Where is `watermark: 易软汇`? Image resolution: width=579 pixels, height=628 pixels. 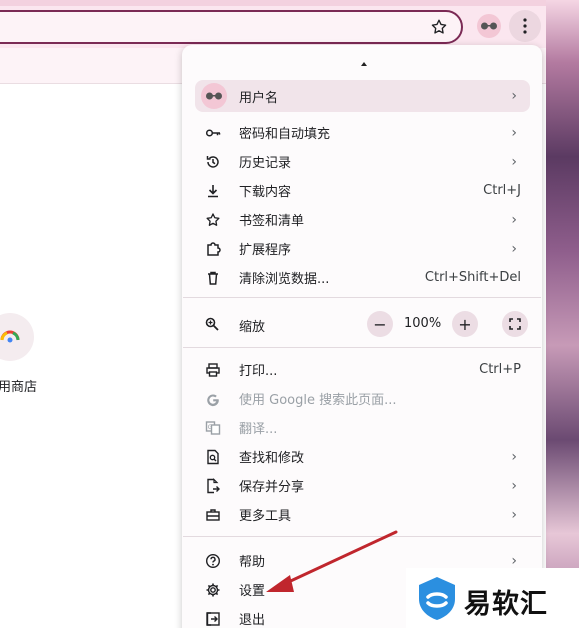
watermark: 易软汇 is located at coordinates (492, 598).